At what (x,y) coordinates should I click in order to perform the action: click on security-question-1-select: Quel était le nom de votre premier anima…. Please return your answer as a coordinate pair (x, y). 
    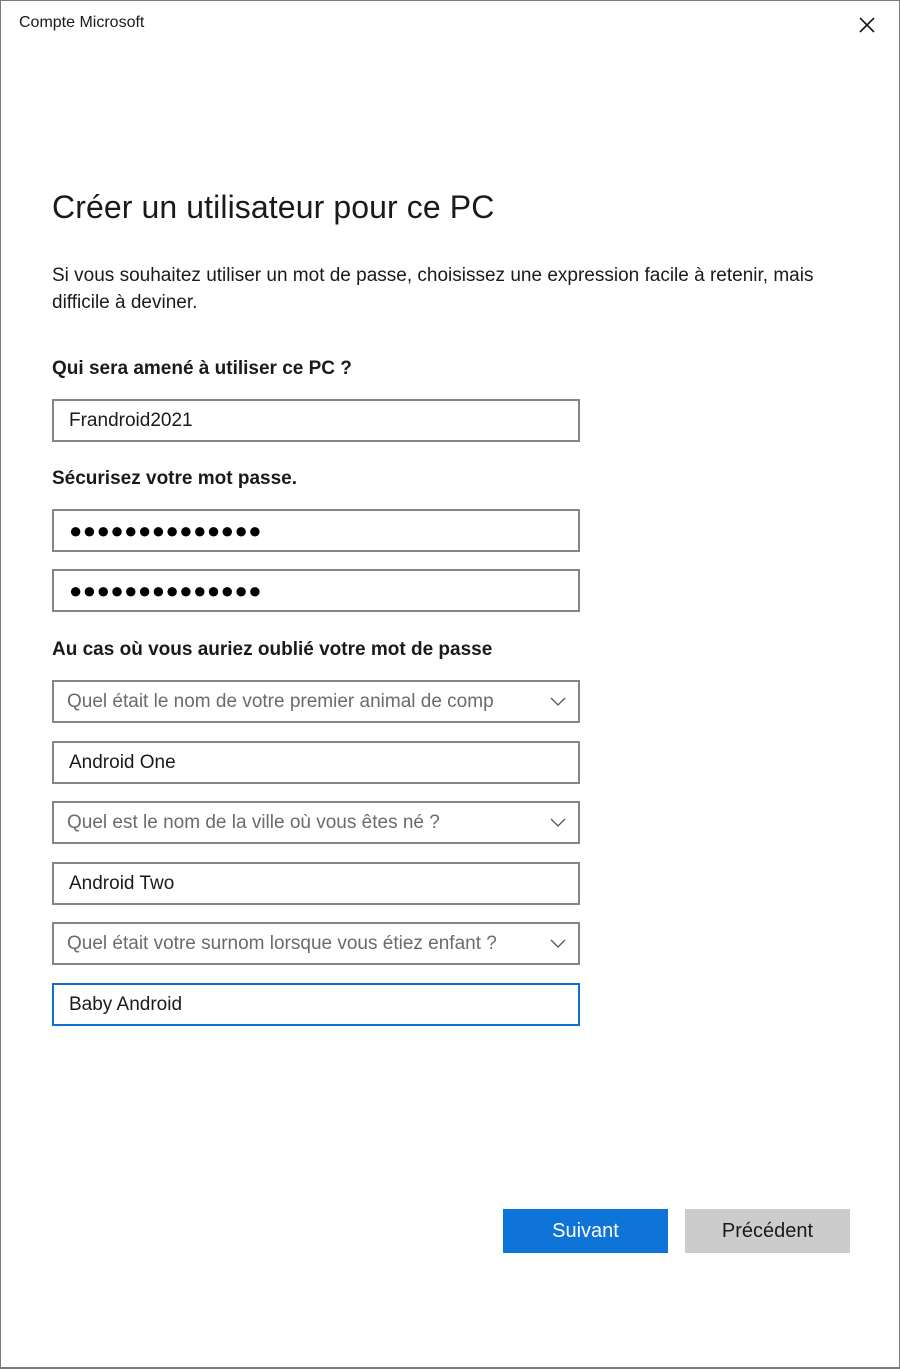
    Looking at the image, I should click on (316, 701).